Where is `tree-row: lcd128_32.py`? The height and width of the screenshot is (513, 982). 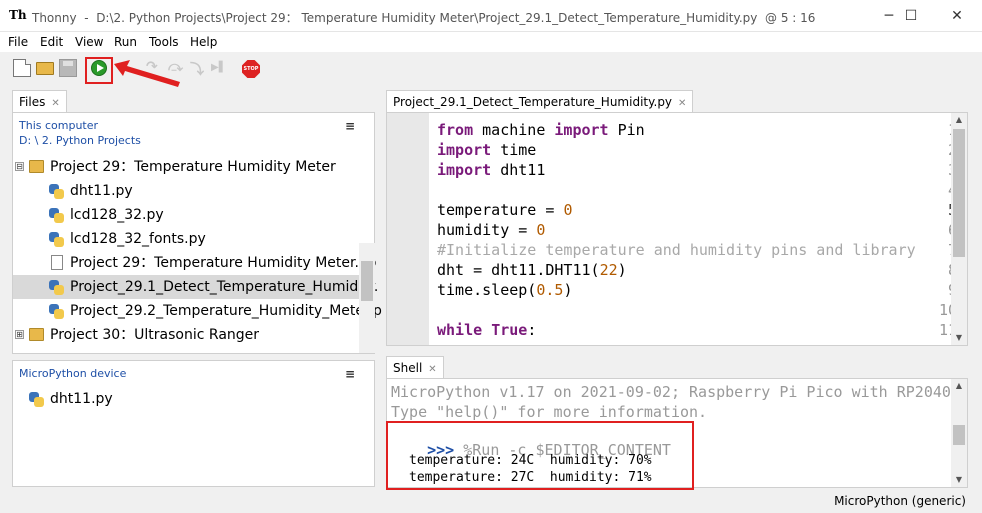 tree-row: lcd128_32.py is located at coordinates (194, 215).